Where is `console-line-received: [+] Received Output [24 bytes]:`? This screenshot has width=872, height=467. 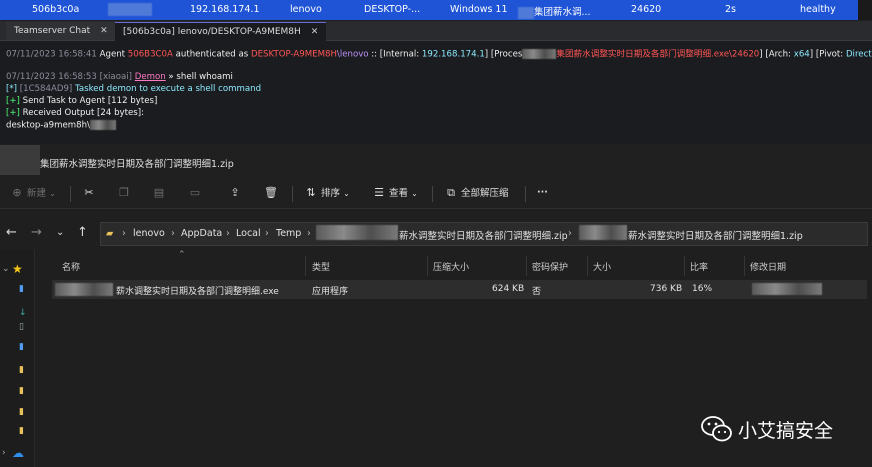
console-line-received: [+] Received Output [24 bytes]: is located at coordinates (75, 113).